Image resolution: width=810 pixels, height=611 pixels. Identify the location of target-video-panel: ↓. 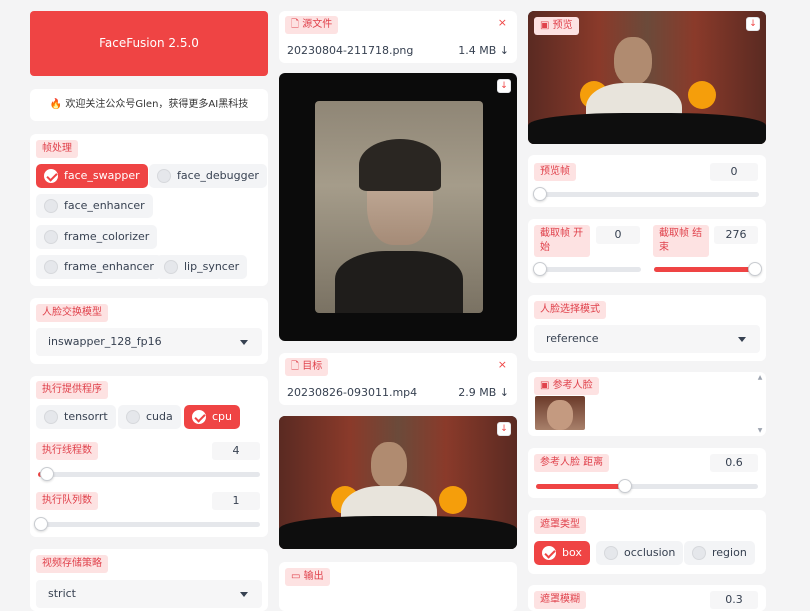
(398, 482).